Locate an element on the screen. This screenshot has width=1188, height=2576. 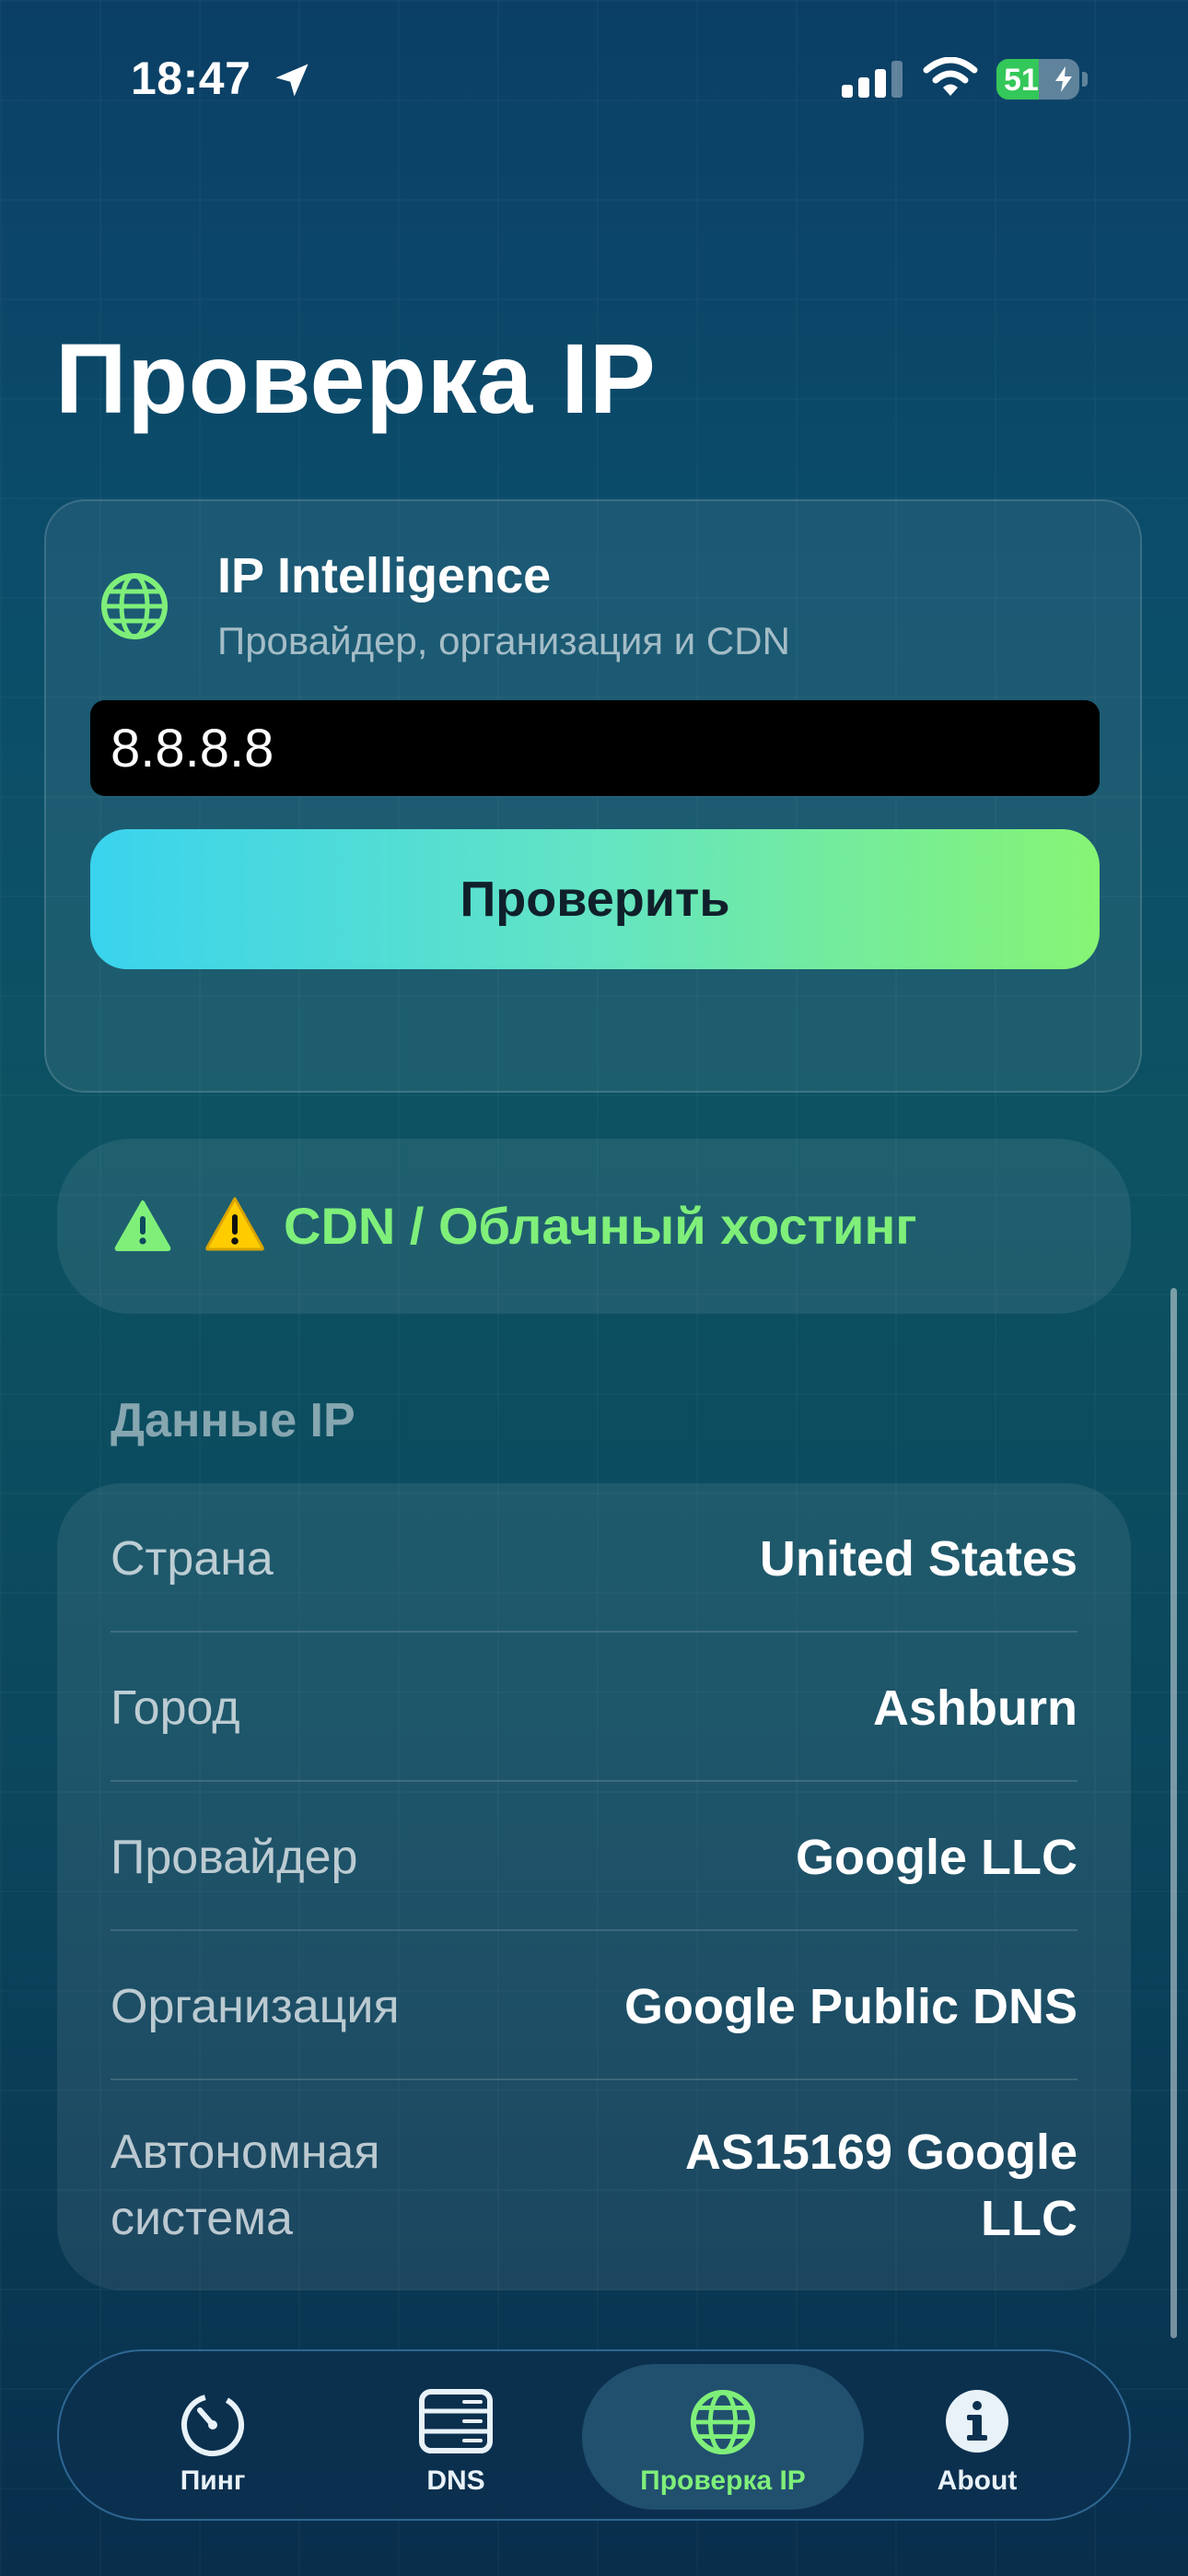
tab-label: Проверка IP is located at coordinates (723, 2480).